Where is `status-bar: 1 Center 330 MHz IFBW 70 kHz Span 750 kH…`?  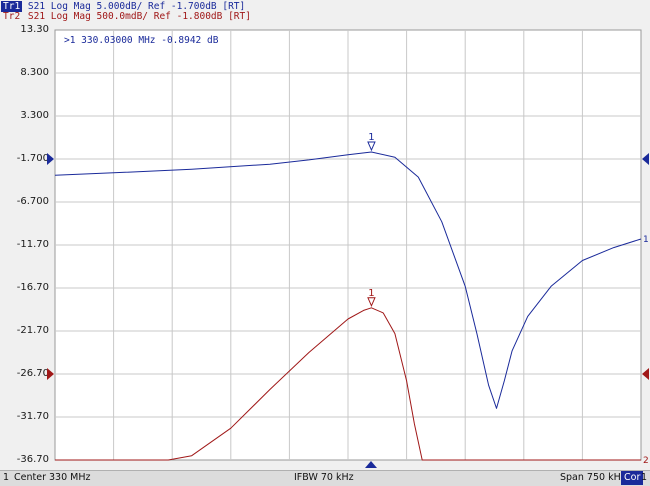
status-bar: 1 Center 330 MHz IFBW 70 kHz Span 750 kH… is located at coordinates (325, 478).